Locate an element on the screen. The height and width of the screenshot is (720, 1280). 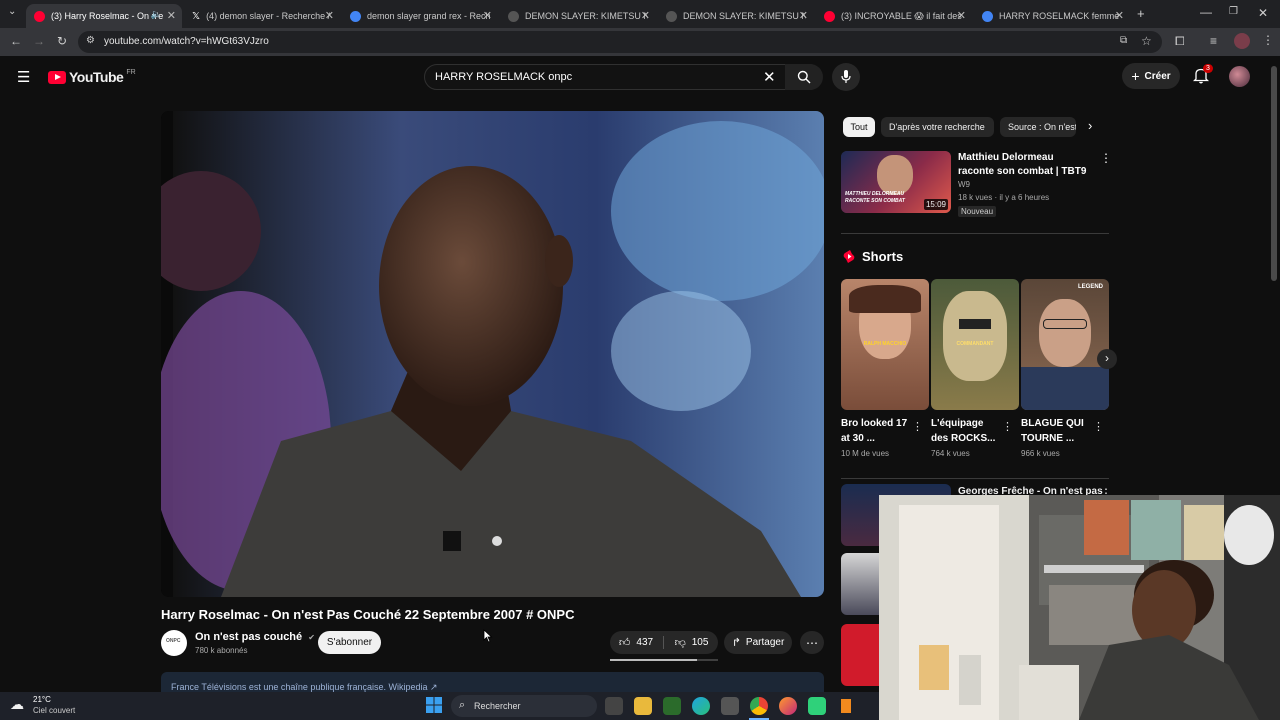
shorts-logo-icon is located at coordinates (849, 256).